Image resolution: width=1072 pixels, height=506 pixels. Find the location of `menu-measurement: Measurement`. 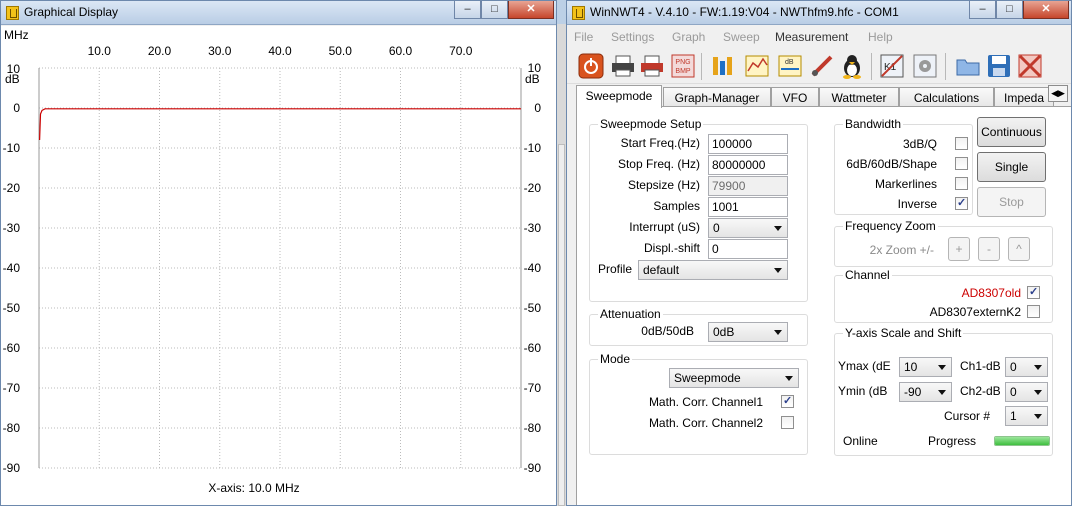

menu-measurement: Measurement is located at coordinates (811, 37).